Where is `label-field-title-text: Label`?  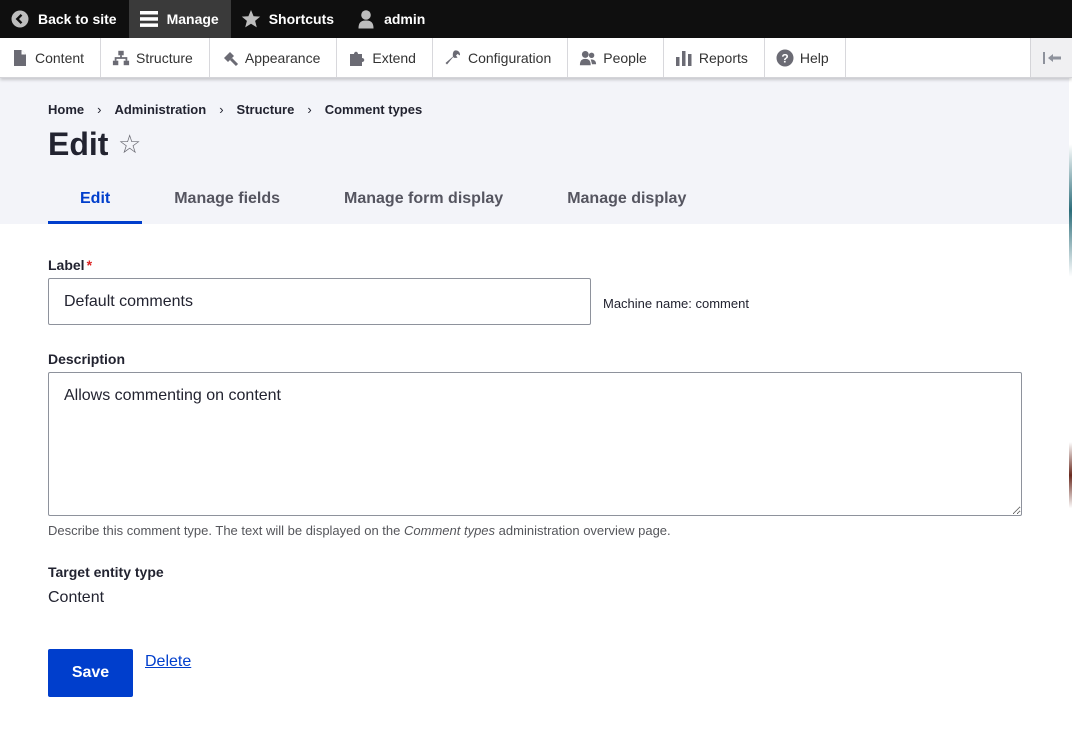 label-field-title-text: Label is located at coordinates (66, 265).